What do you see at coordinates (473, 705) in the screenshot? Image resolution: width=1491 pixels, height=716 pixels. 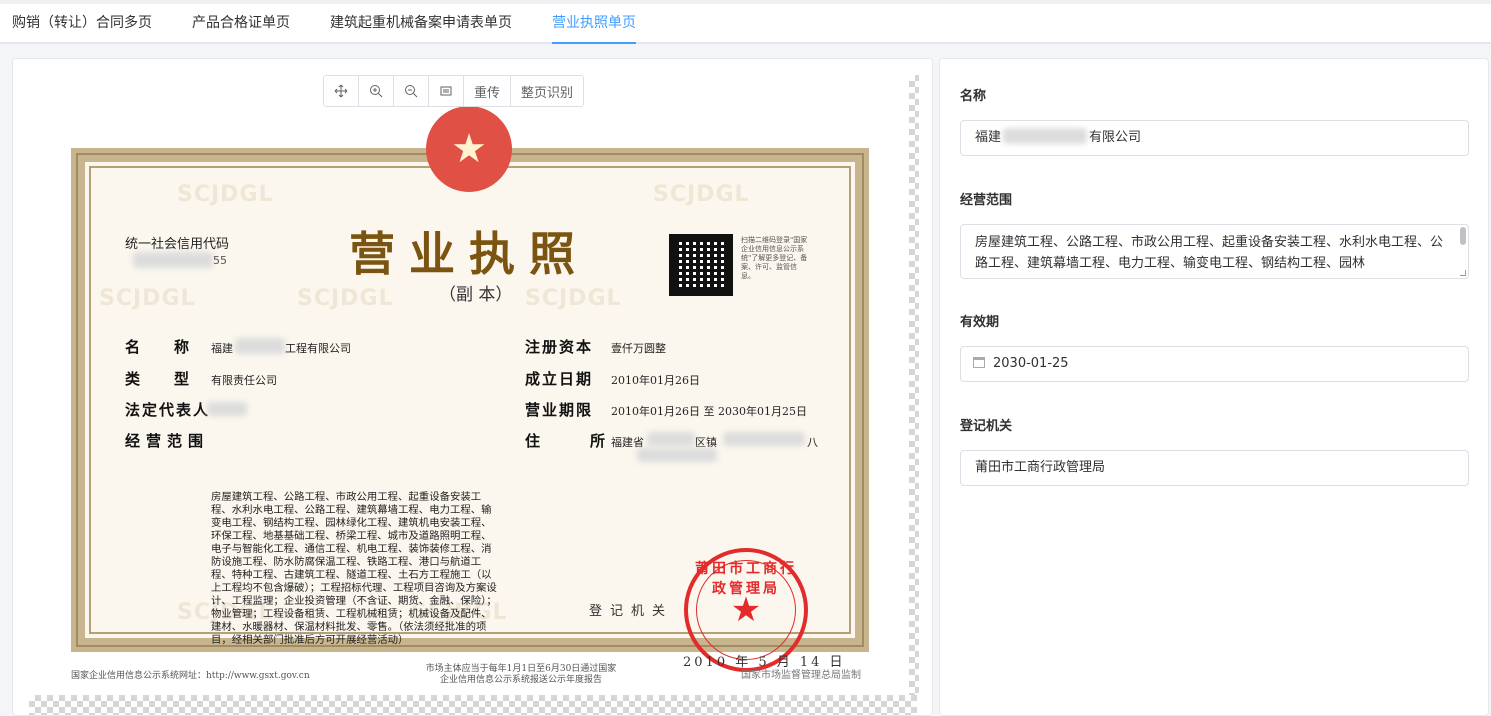 I see `canvas-background-bottom` at bounding box center [473, 705].